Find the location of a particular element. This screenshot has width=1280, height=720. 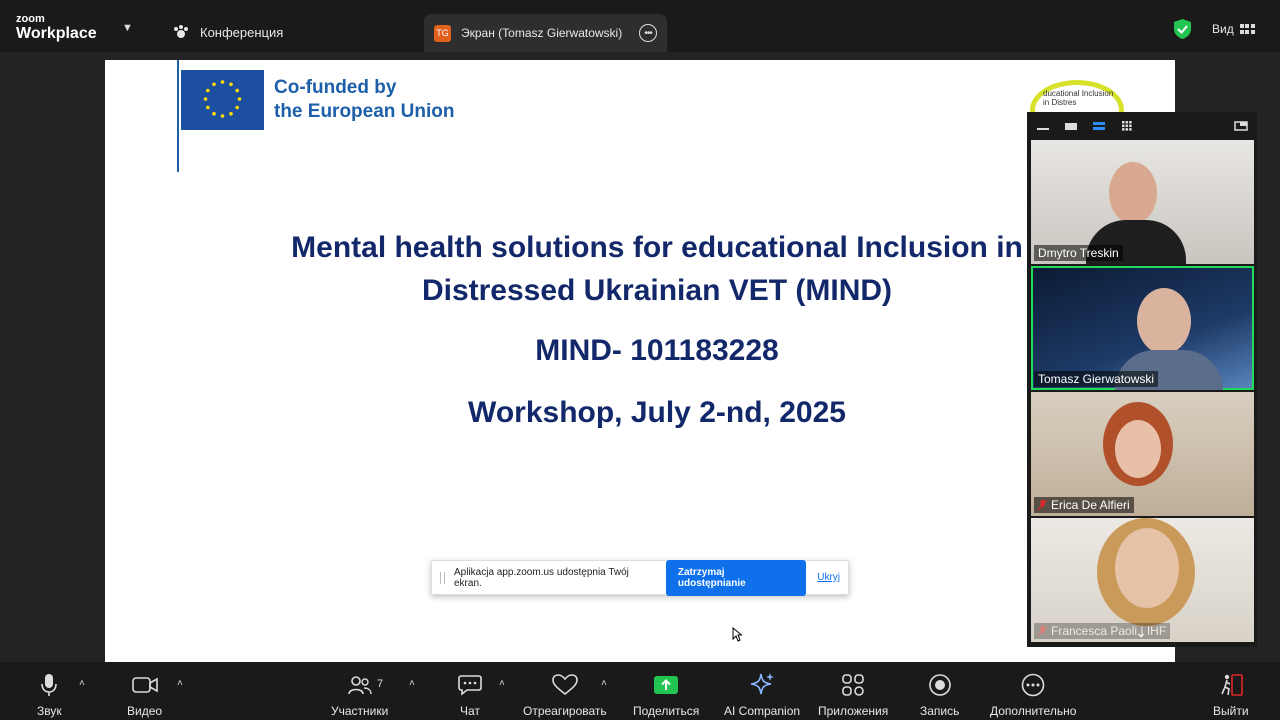

stop-sharing-button: Zatrzymaj udostępnianie is located at coordinates (736, 577).